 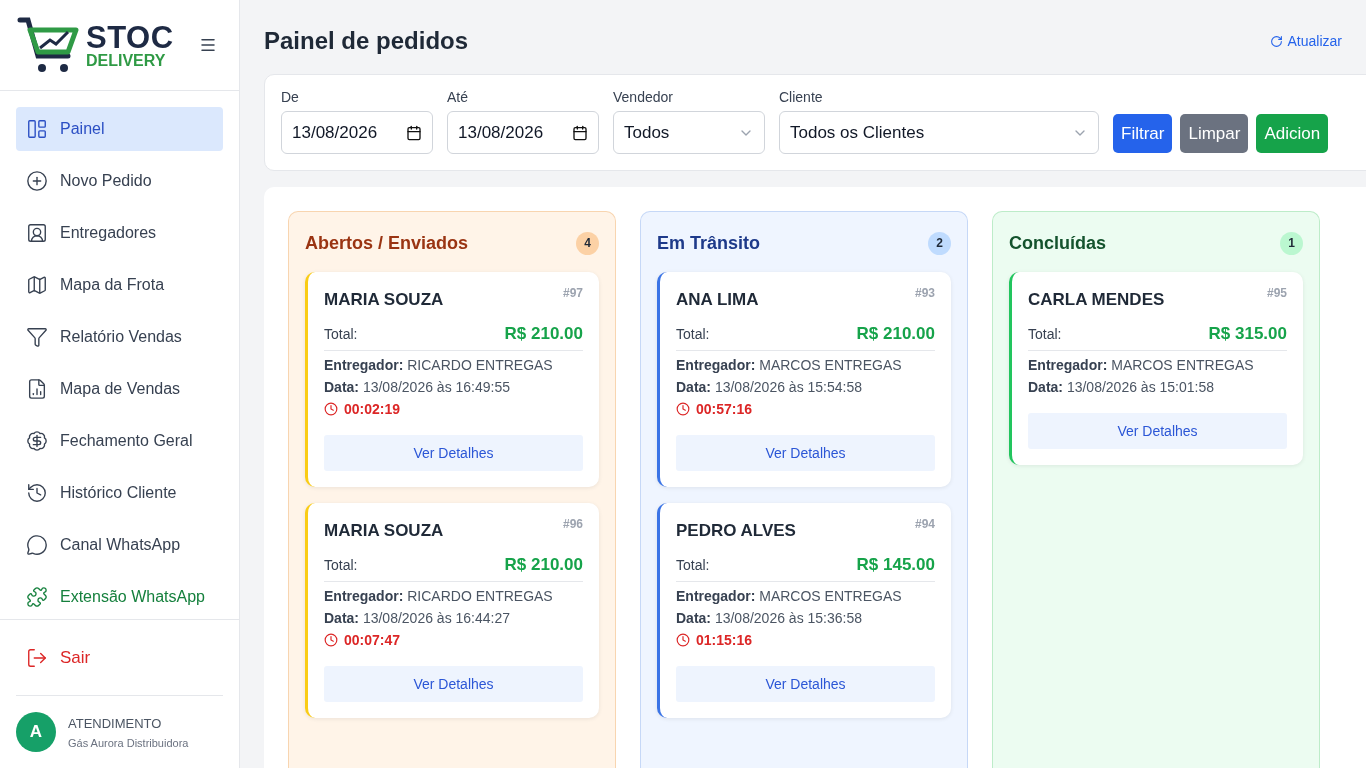 What do you see at coordinates (1276, 41) in the screenshot?
I see `refresh-icon` at bounding box center [1276, 41].